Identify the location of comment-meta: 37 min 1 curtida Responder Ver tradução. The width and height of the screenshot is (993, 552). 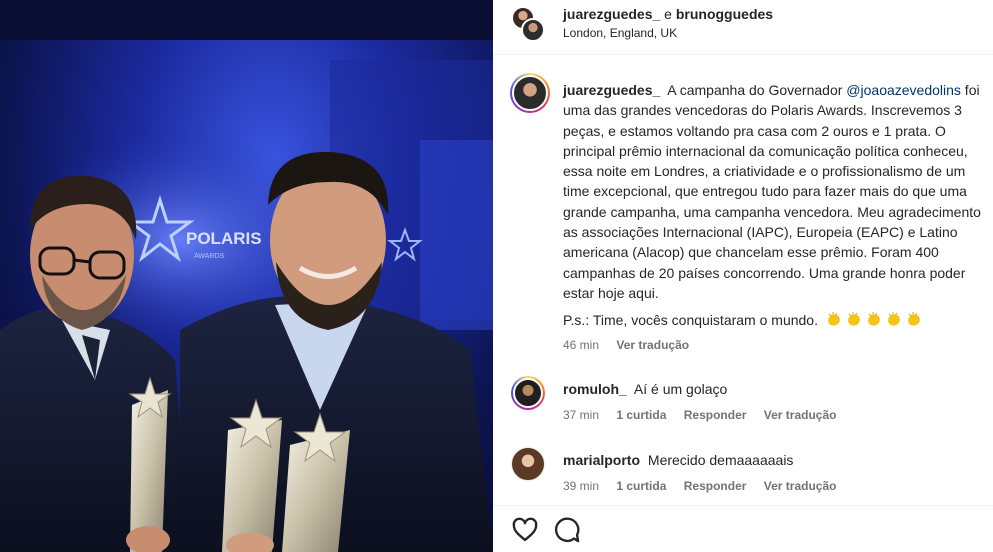
(706, 415).